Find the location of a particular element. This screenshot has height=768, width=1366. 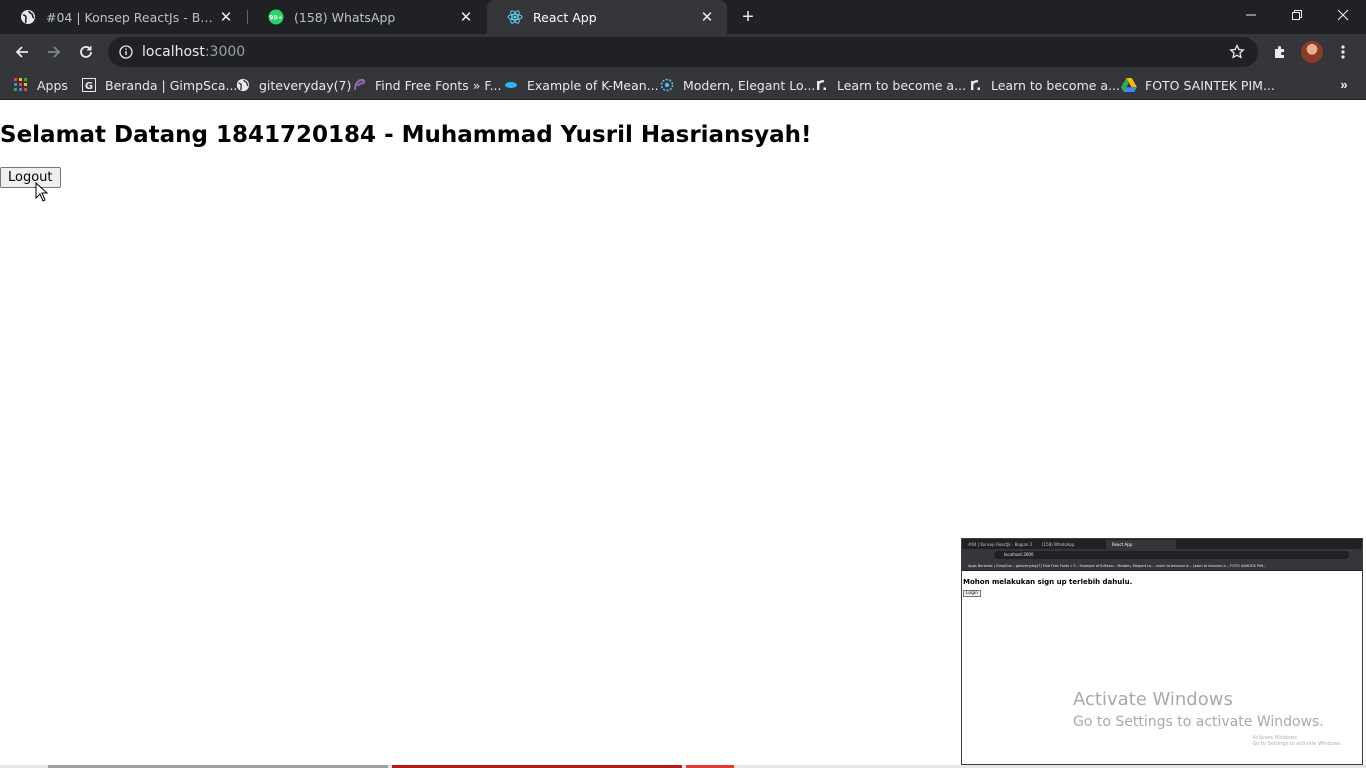

reload-icon is located at coordinates (86, 52).